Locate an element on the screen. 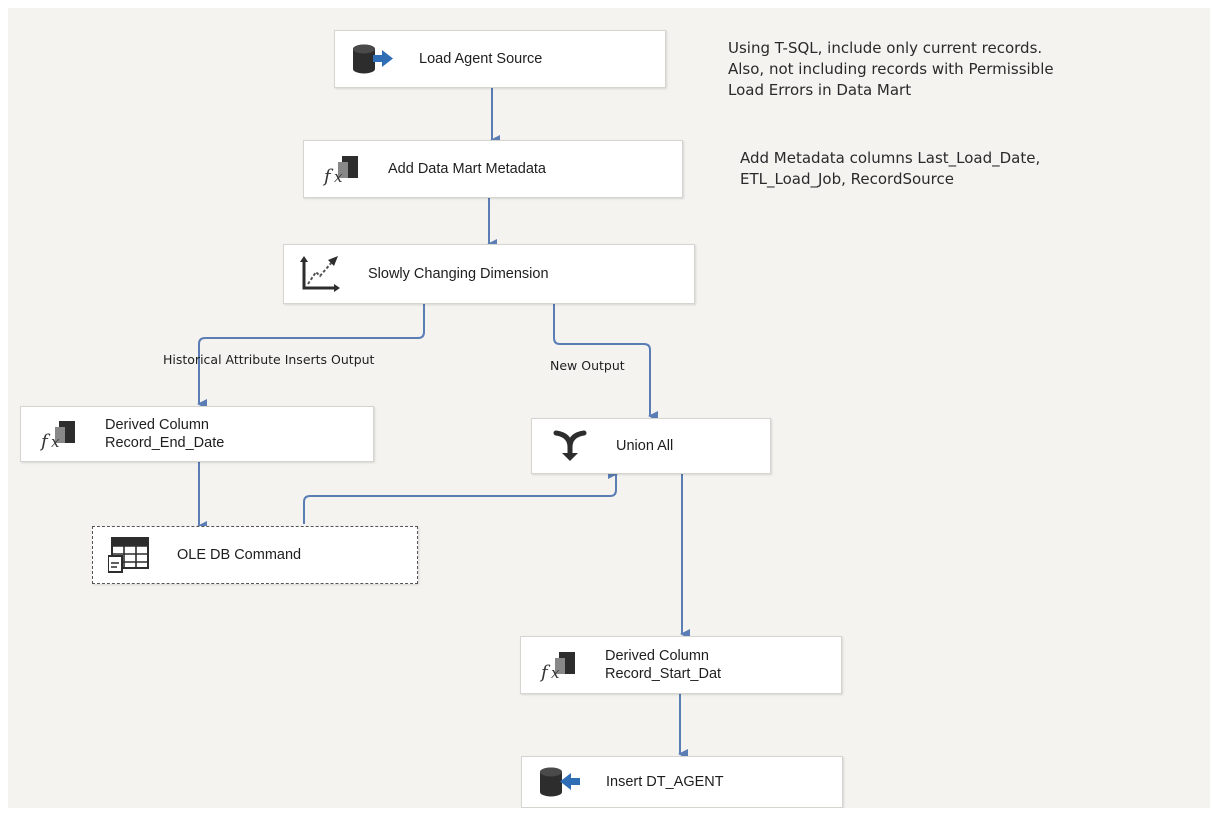 The image size is (1212, 816). slowly-changing-dimension-node: Slowly Changing Dimension is located at coordinates (489, 274).